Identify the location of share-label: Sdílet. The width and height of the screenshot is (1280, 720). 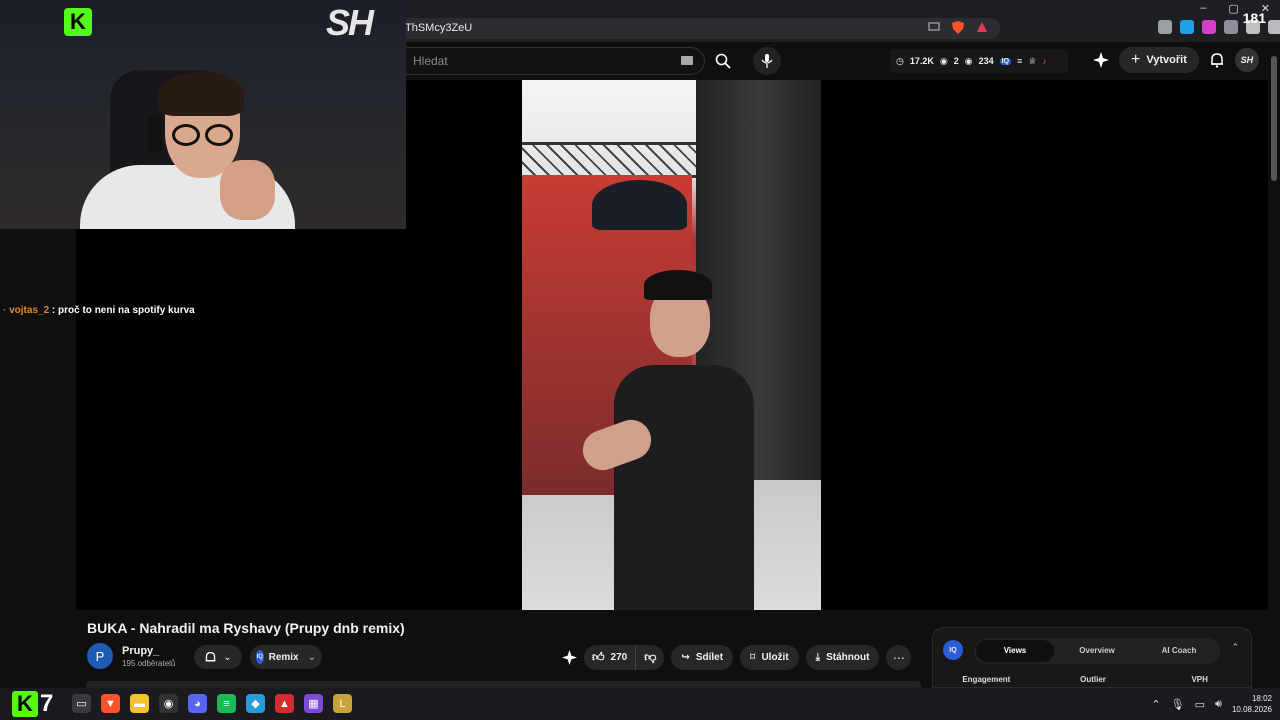
(709, 657).